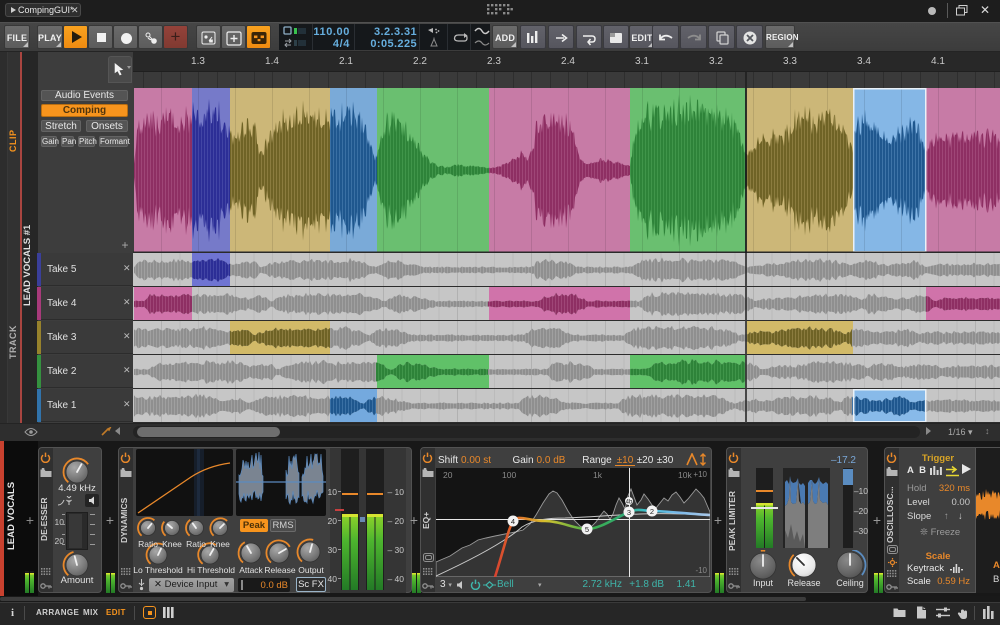 The height and width of the screenshot is (625, 1000). Describe the element at coordinates (996, 579) in the screenshot. I see `svg-text: B` at that location.